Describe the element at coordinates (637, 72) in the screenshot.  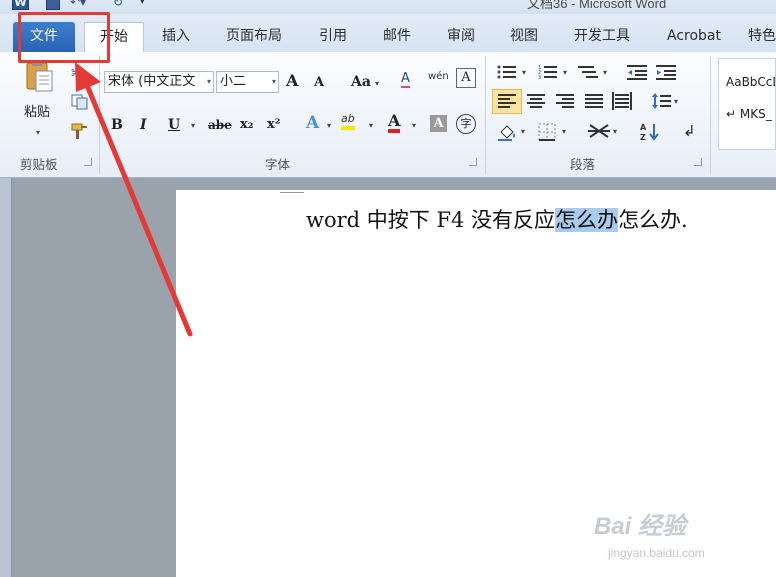
I see `decrease-indent-icon` at that location.